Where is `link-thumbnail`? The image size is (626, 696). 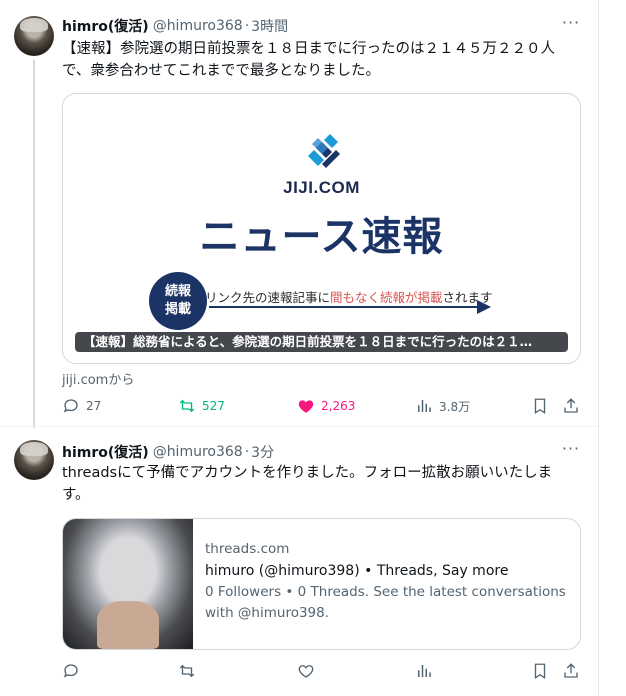
link-thumbnail is located at coordinates (128, 584).